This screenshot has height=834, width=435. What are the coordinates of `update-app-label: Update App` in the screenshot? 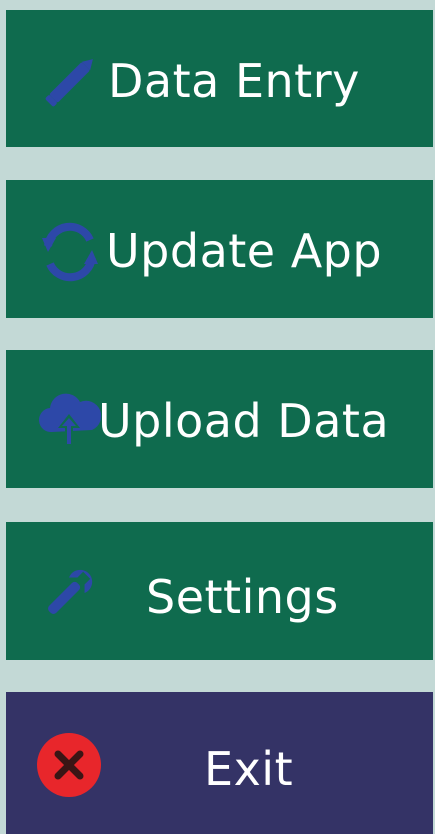 It's located at (244, 251).